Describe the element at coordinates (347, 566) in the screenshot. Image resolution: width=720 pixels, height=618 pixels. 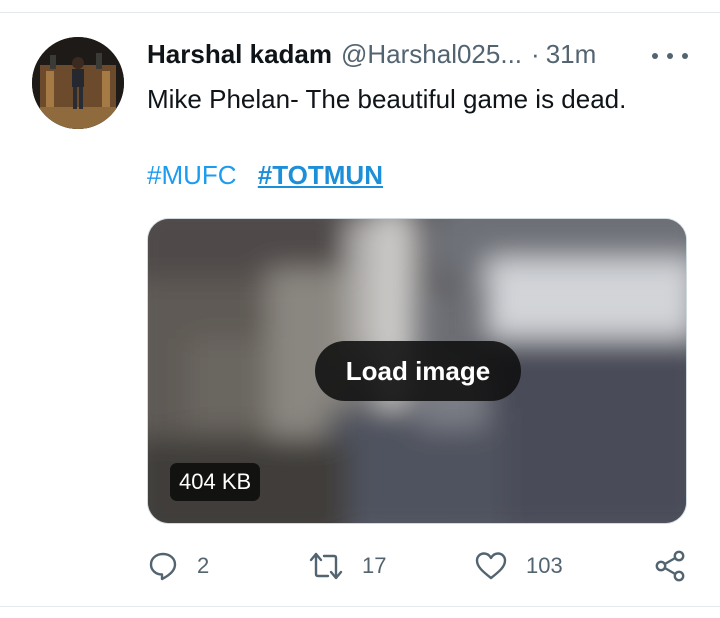
I see `retweet-button: 17` at that location.